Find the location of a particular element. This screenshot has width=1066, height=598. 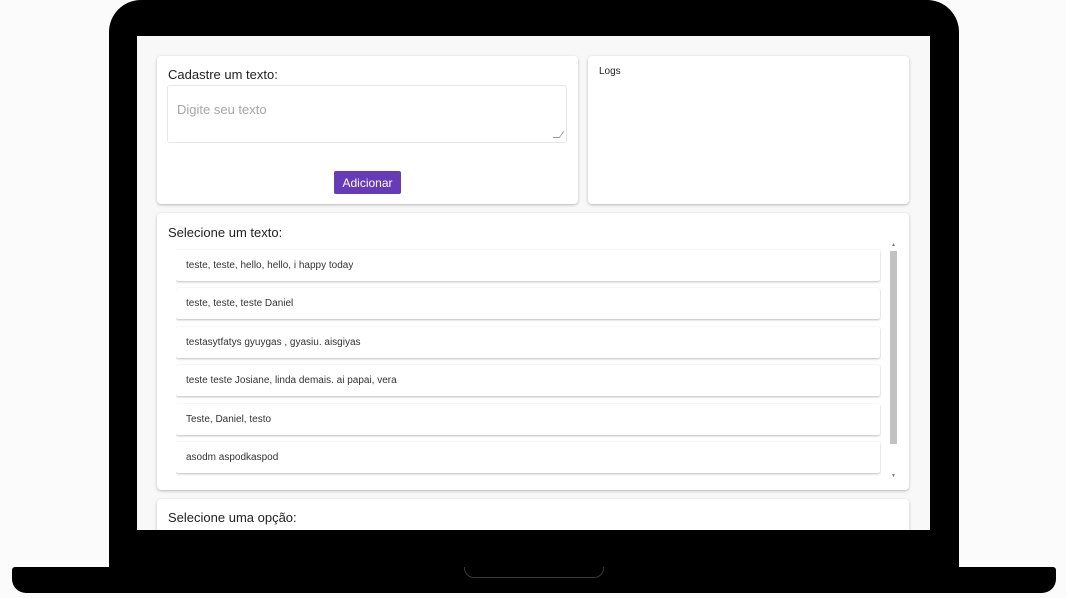

logs-card: Logs is located at coordinates (748, 130).